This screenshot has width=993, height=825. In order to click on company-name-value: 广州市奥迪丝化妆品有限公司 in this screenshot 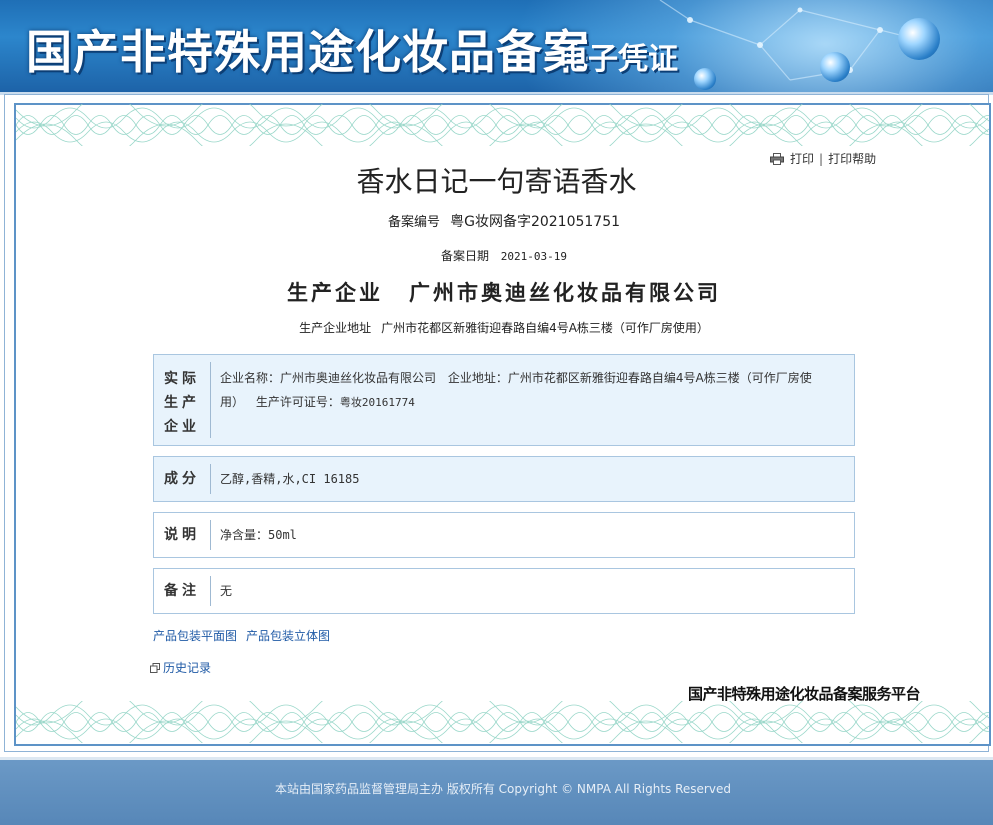, I will do `click(358, 378)`.